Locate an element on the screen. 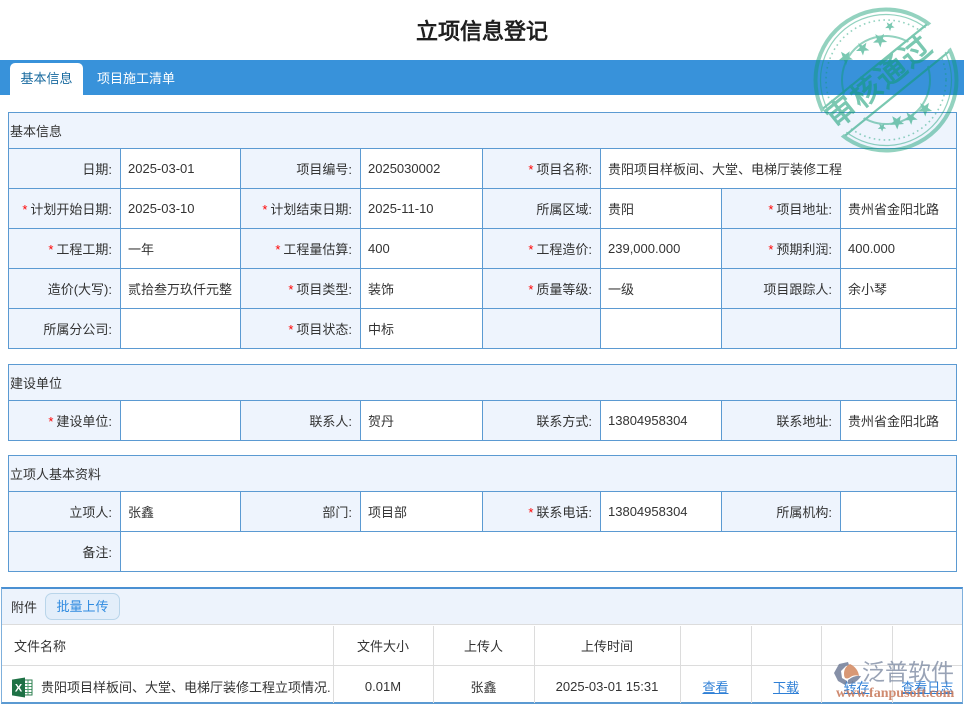  svg-text: X is located at coordinates (19, 689).